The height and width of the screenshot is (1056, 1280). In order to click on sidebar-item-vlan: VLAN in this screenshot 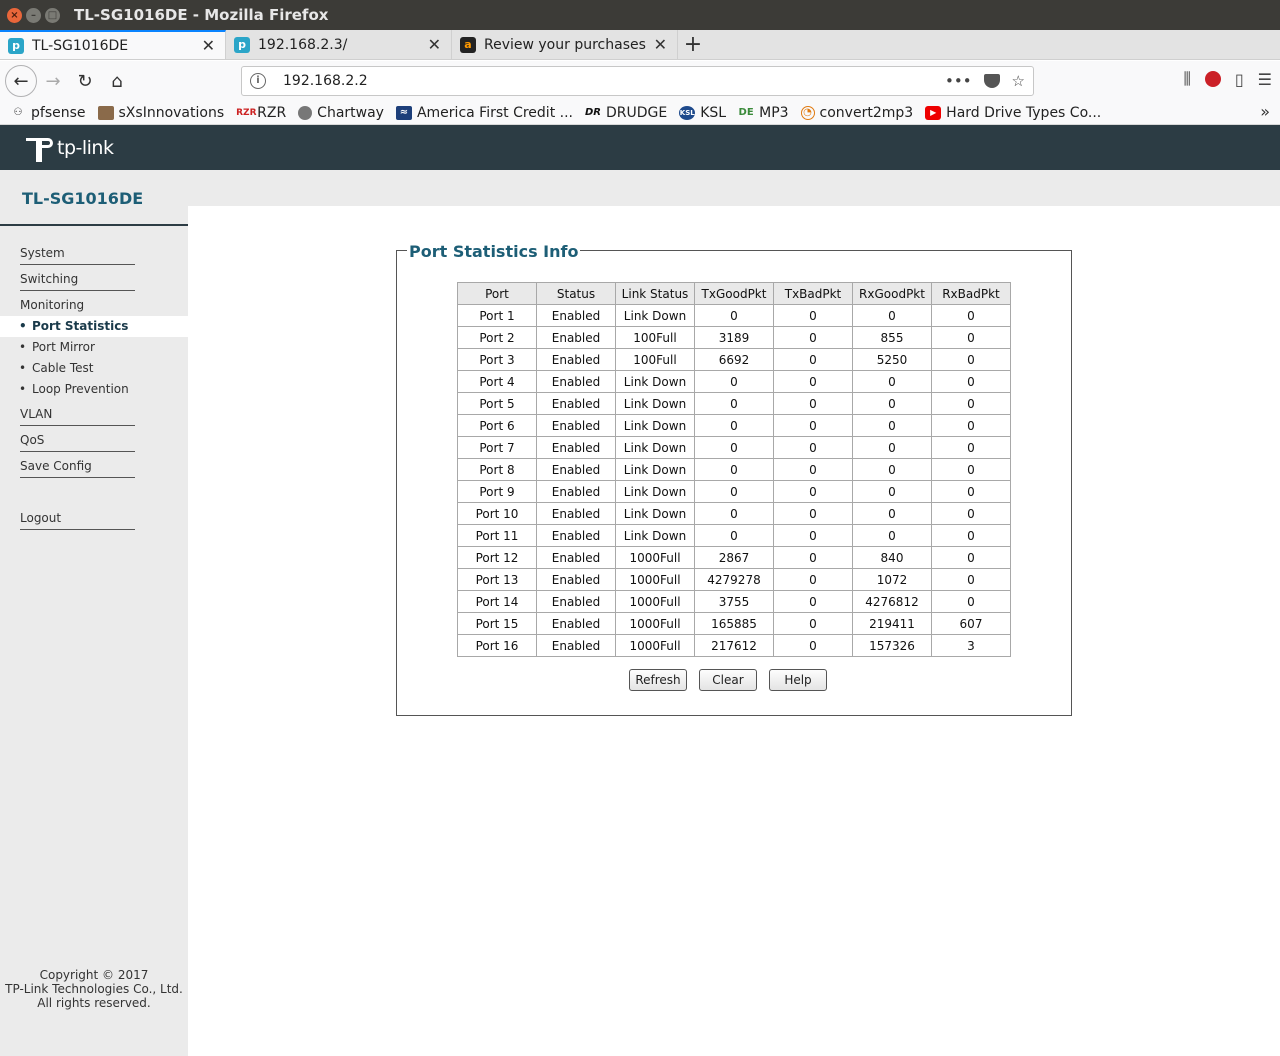, I will do `click(77, 416)`.